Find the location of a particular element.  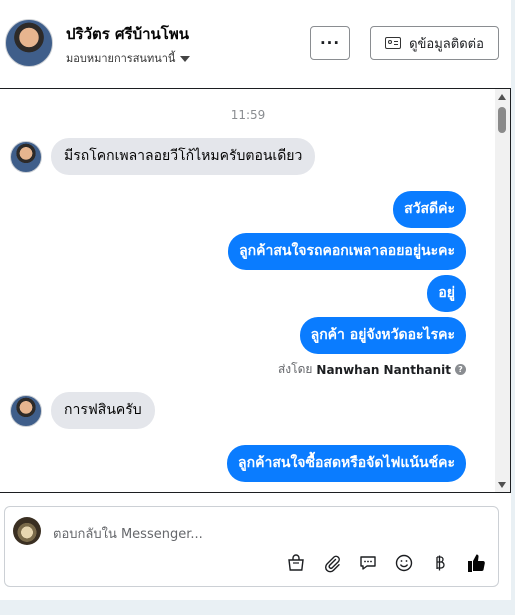

view-contact-label: ดูข้อมูลติดต่อ is located at coordinates (446, 44).